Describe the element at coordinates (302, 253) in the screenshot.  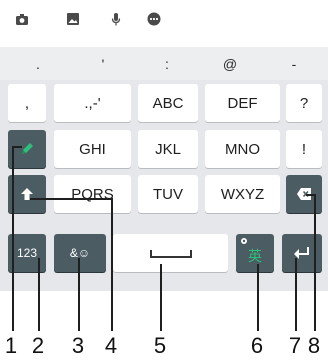
I see `enter-key` at that location.